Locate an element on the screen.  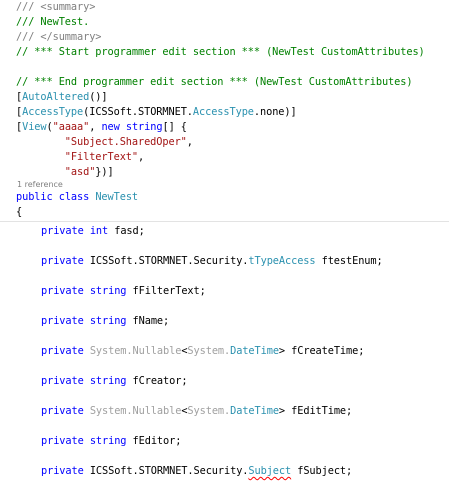
attribute-name: AccessType is located at coordinates (53, 112).